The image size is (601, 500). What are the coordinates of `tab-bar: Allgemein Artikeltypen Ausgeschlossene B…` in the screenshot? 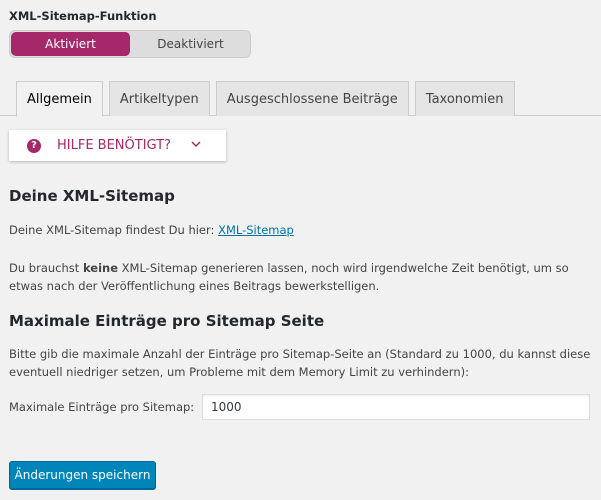 It's located at (265, 99).